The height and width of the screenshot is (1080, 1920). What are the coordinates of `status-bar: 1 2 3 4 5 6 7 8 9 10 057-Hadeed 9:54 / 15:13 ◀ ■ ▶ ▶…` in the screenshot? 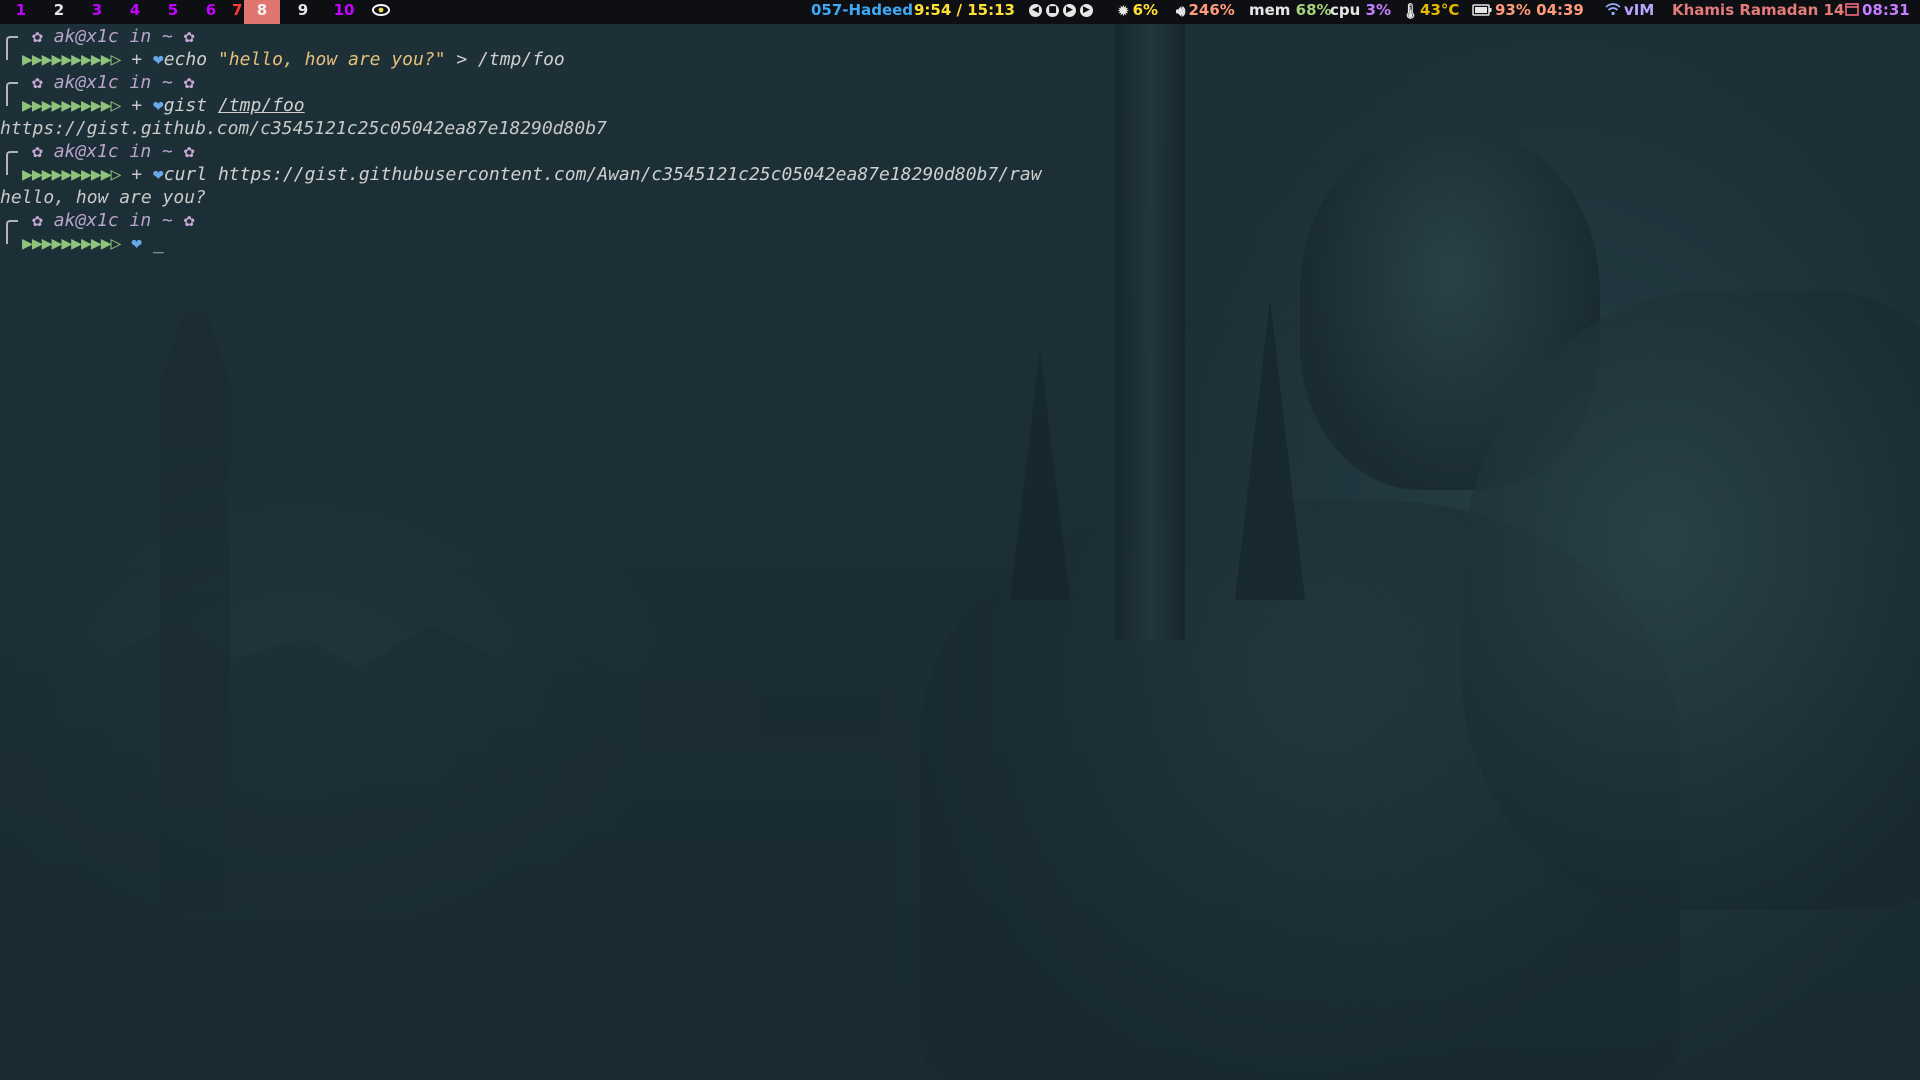 It's located at (960, 12).